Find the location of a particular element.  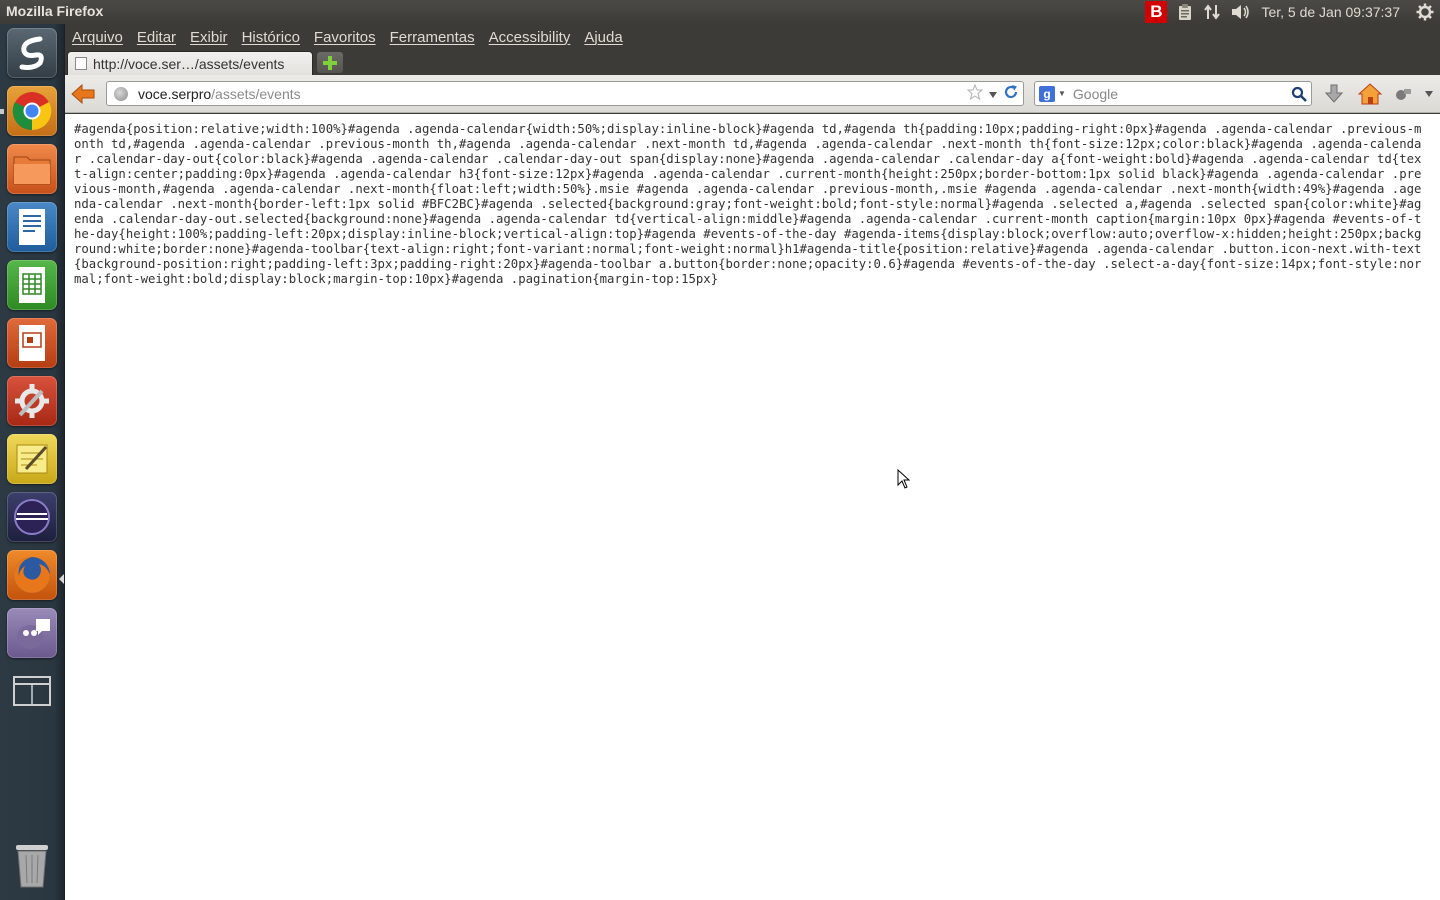

b-indicator-icon: B is located at coordinates (1156, 12).